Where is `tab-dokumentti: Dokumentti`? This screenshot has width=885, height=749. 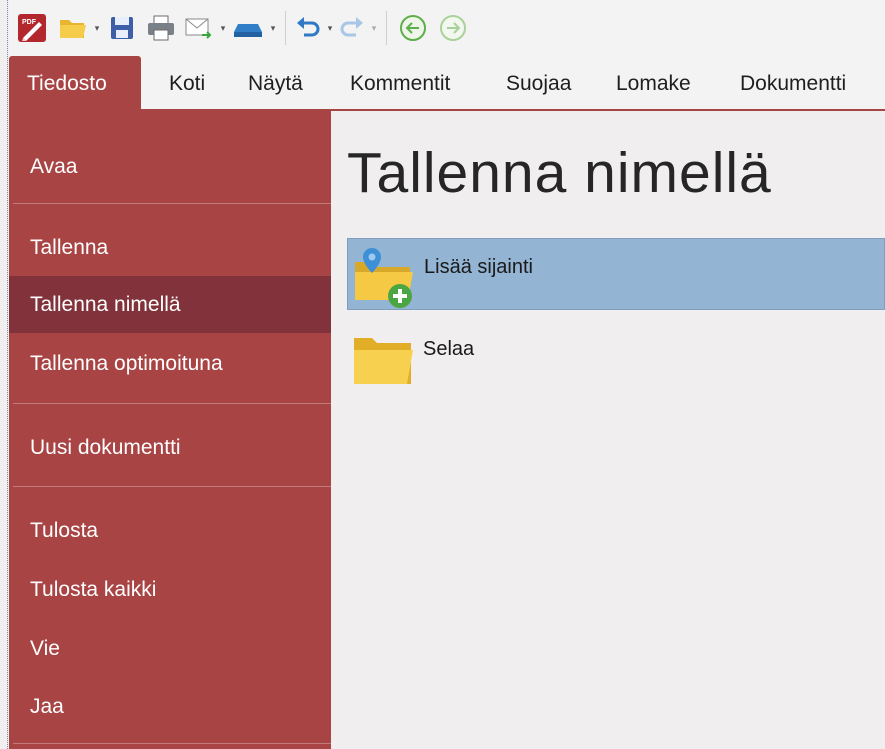
tab-dokumentti: Dokumentti is located at coordinates (793, 84).